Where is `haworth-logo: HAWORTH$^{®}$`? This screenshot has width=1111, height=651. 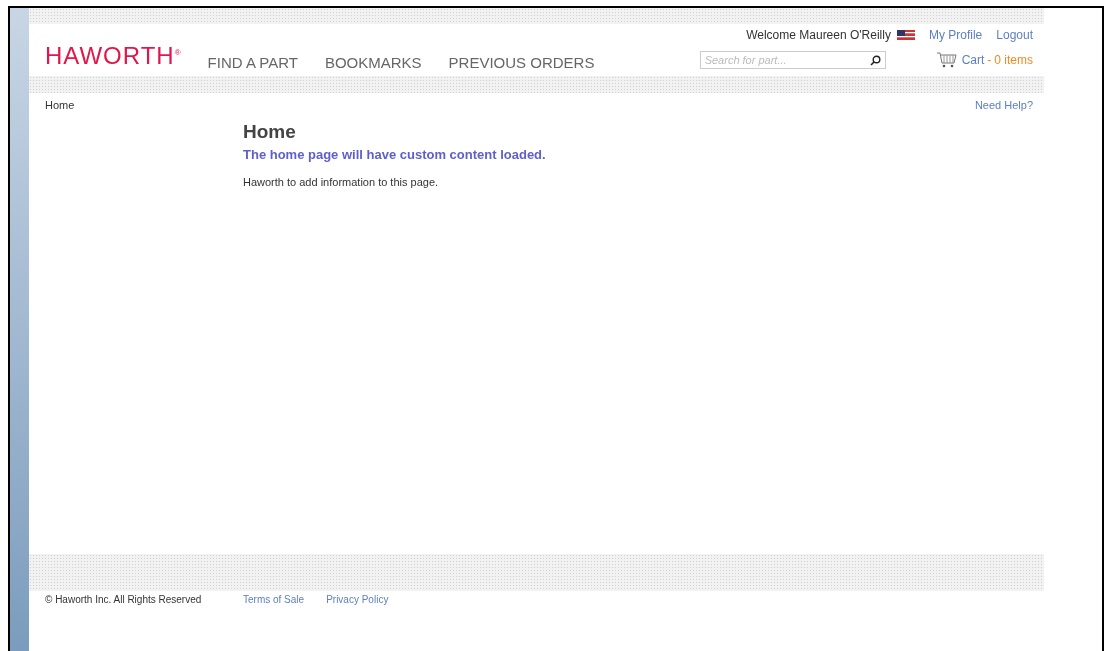
haworth-logo: HAWORTH$^{®}$ is located at coordinates (113, 56).